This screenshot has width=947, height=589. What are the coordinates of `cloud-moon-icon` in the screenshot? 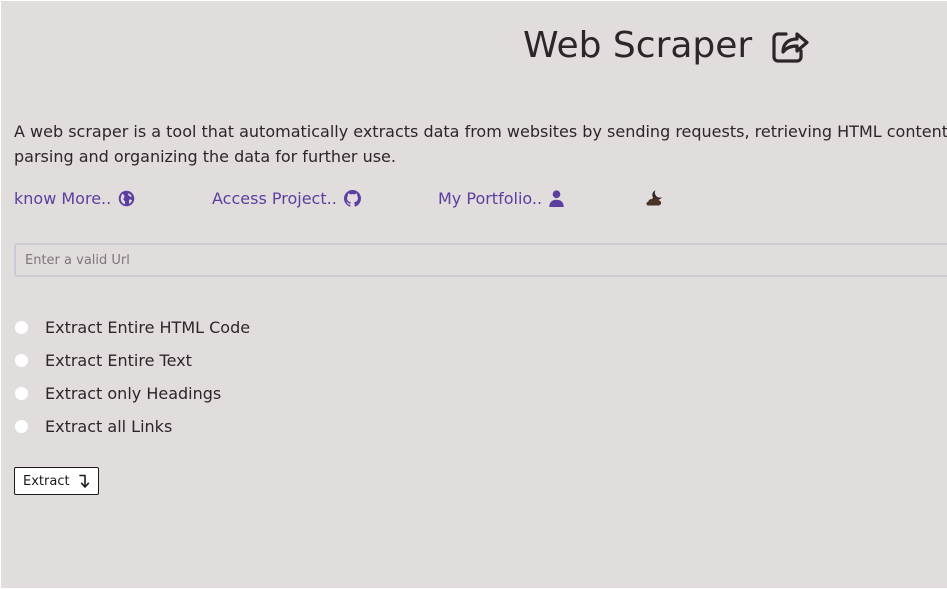 It's located at (654, 198).